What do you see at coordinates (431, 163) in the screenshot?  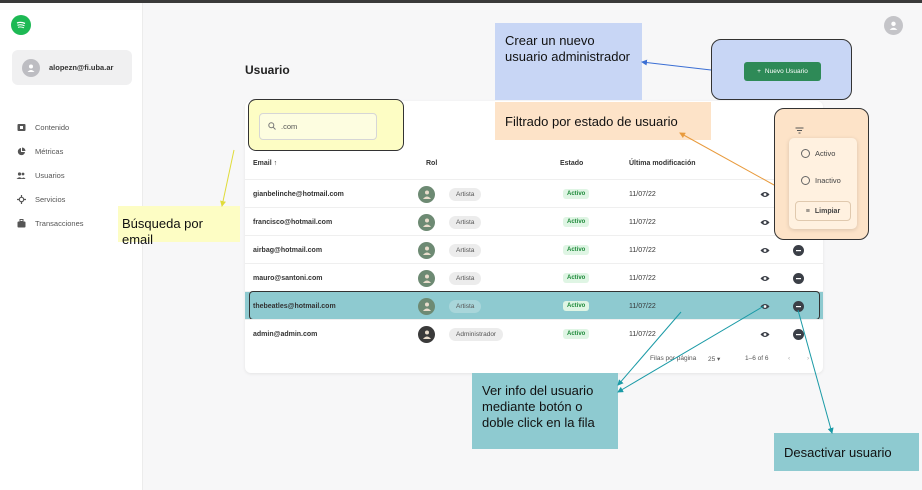 I see `column-header-rol: Rol` at bounding box center [431, 163].